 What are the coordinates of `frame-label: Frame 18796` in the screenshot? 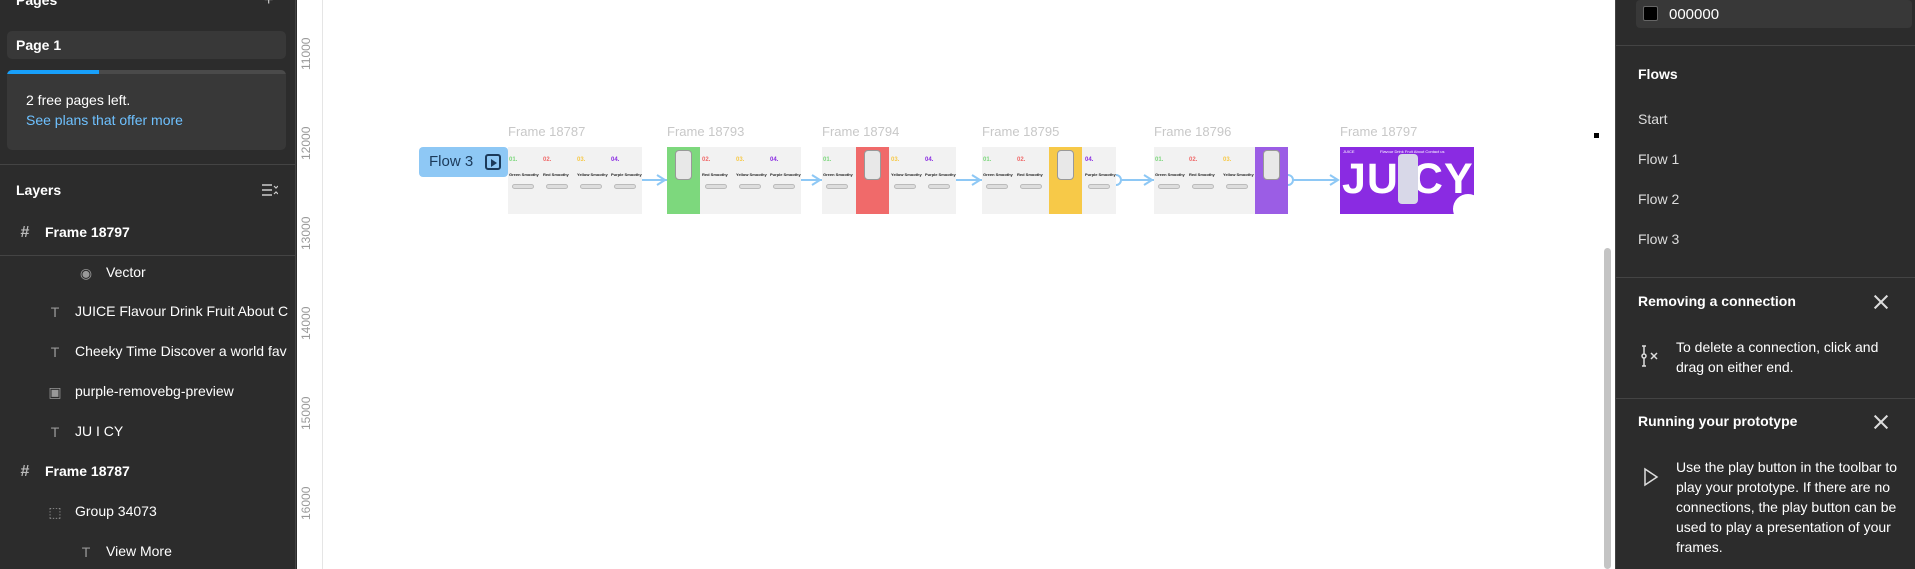 It's located at (1192, 131).